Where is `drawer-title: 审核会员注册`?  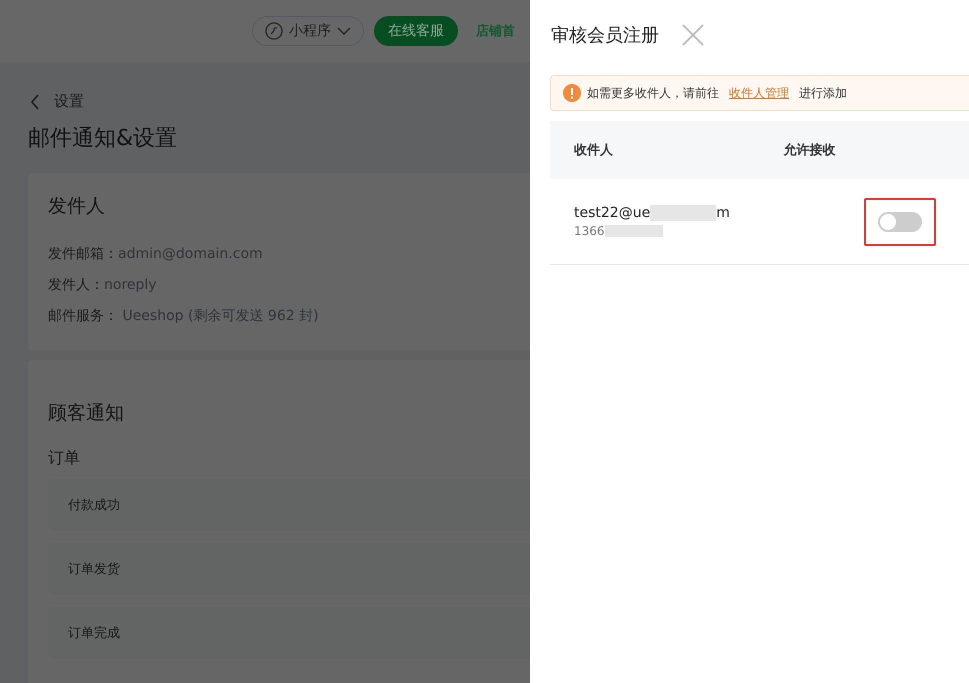 drawer-title: 审核会员注册 is located at coordinates (605, 35).